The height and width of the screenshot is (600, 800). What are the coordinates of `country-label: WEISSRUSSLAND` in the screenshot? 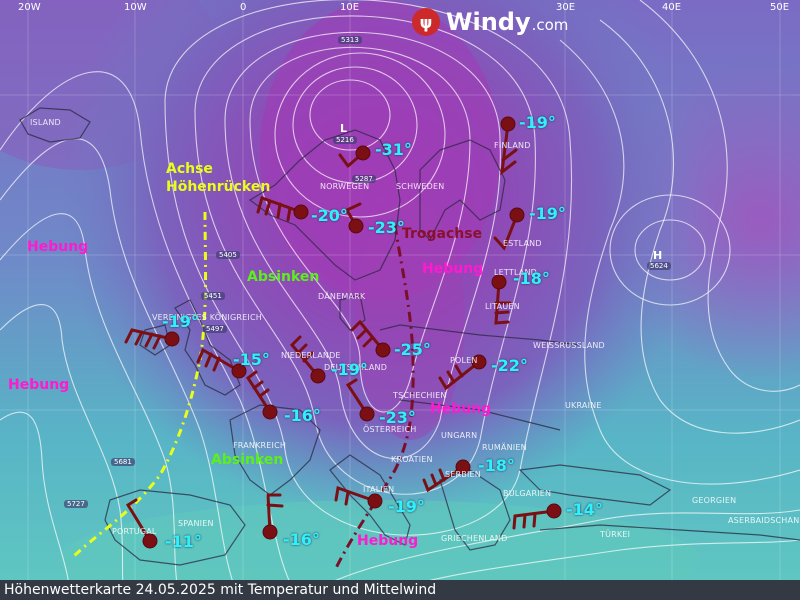 It's located at (569, 345).